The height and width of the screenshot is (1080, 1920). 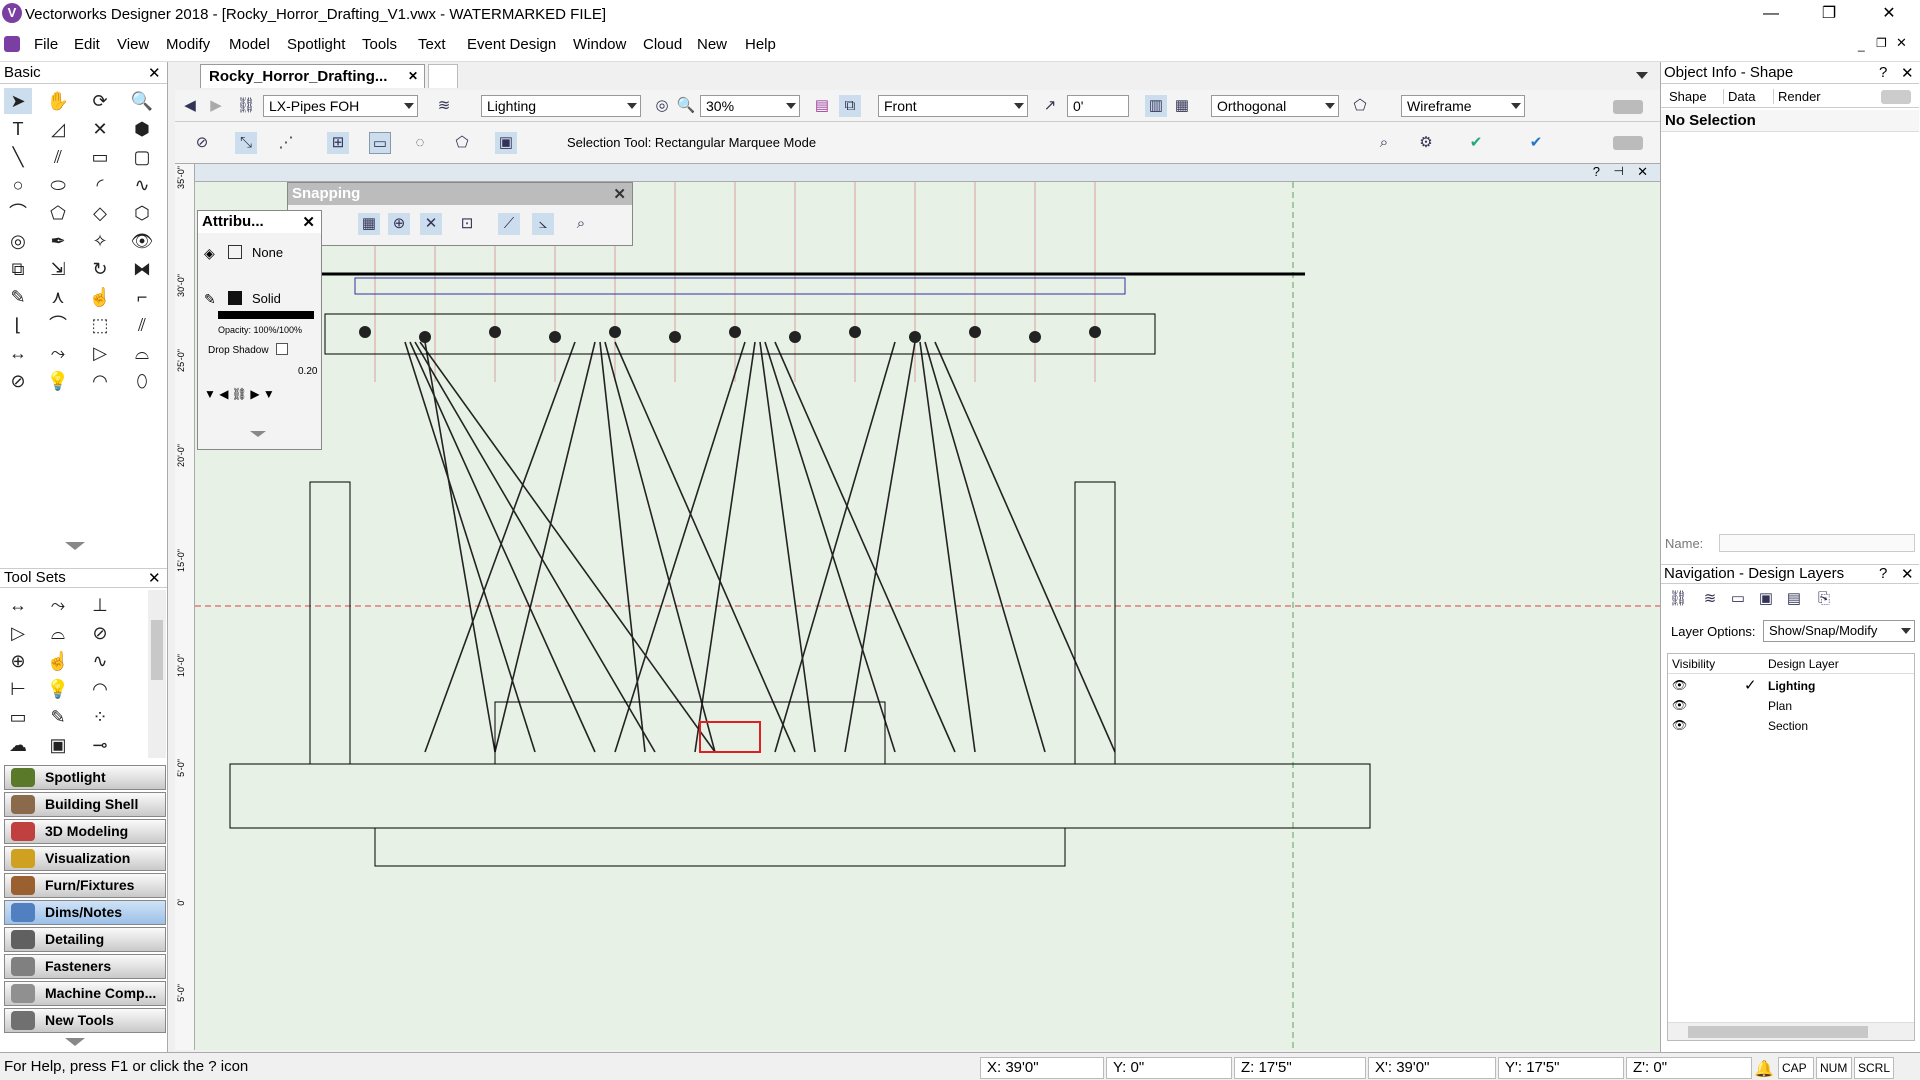 I want to click on callout-icon: ▭, so click(x=18, y=717).